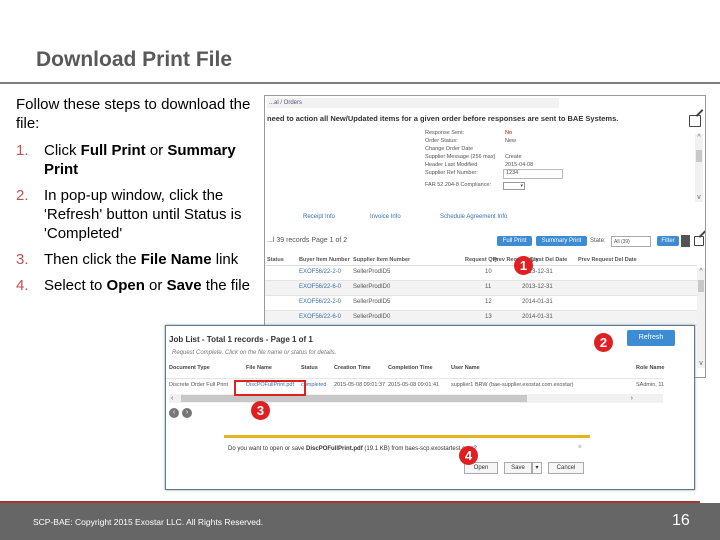 This screenshot has height=540, width=720. What do you see at coordinates (650, 385) in the screenshot?
I see `table-cell: SAdmin, 11` at bounding box center [650, 385].